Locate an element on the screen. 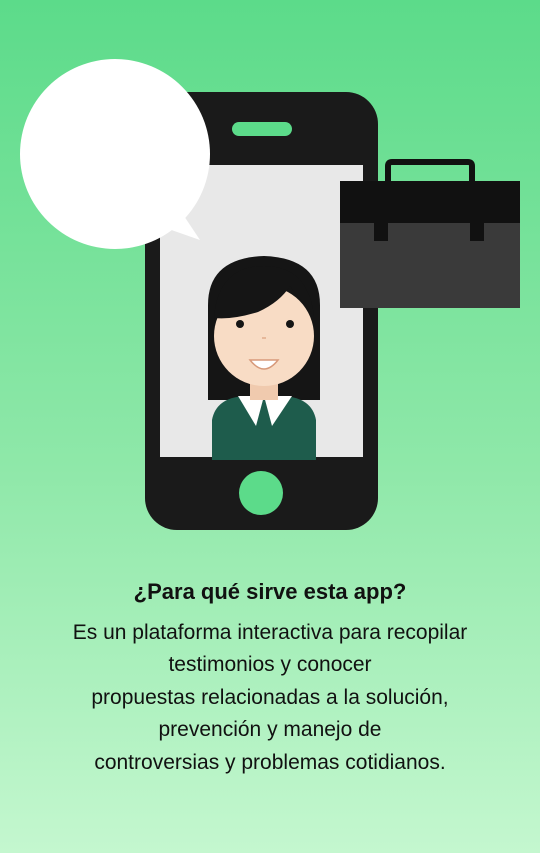 Image resolution: width=540 pixels, height=853 pixels. section-title: ¿Para qué sirve esta app? is located at coordinates (270, 591).